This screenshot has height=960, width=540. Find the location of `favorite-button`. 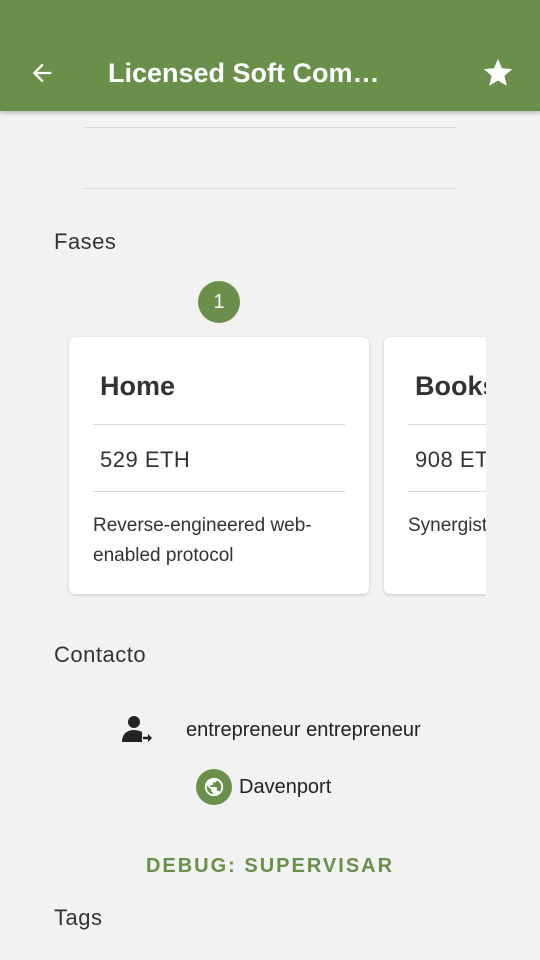

favorite-button is located at coordinates (498, 73).